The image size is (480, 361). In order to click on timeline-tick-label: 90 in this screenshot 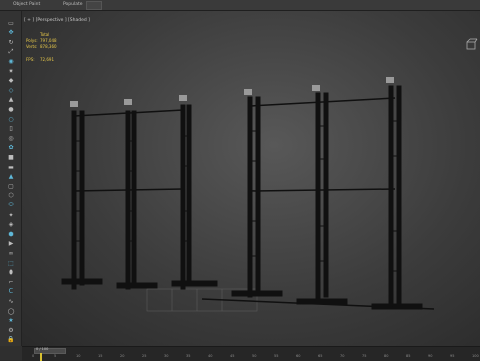, I will do `click(430, 356)`.